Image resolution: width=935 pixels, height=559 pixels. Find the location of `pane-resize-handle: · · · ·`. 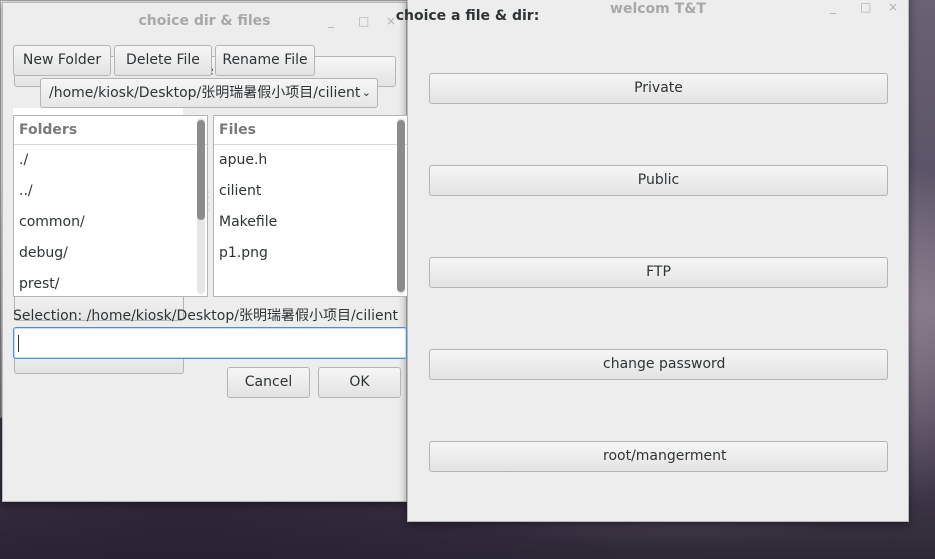

pane-resize-handle: · · · · is located at coordinates (208, 202).